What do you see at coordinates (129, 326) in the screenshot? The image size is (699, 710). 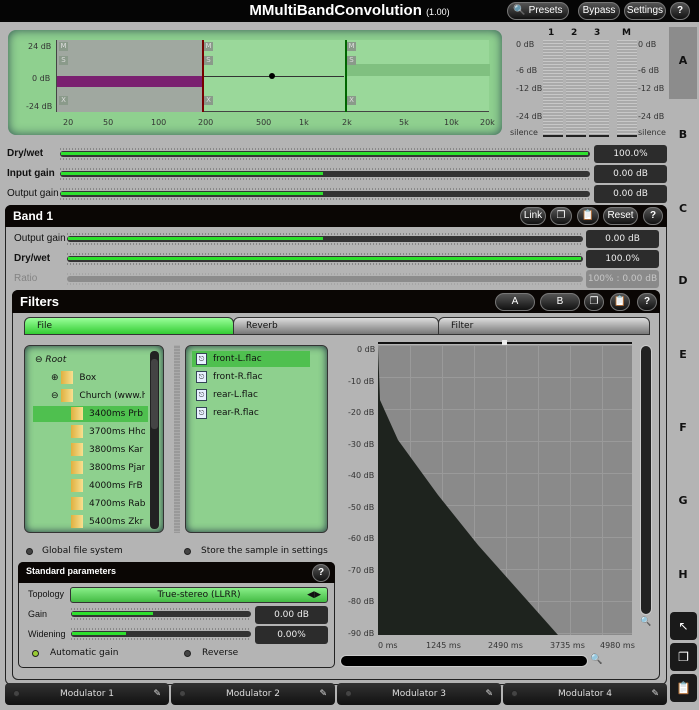 I see `tab-file: File` at bounding box center [129, 326].